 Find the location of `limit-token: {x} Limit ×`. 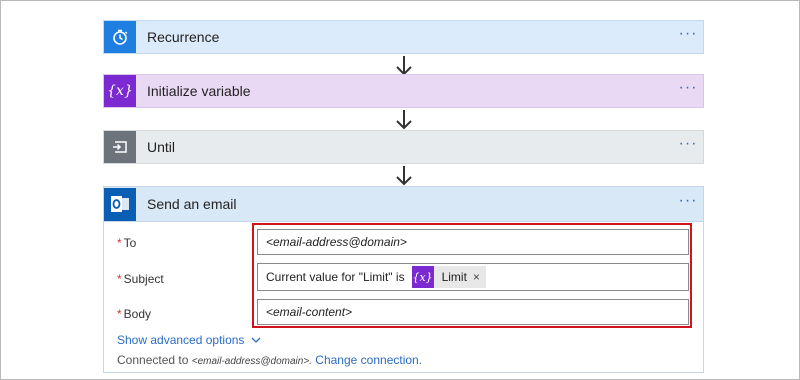

limit-token: {x} Limit × is located at coordinates (448, 277).